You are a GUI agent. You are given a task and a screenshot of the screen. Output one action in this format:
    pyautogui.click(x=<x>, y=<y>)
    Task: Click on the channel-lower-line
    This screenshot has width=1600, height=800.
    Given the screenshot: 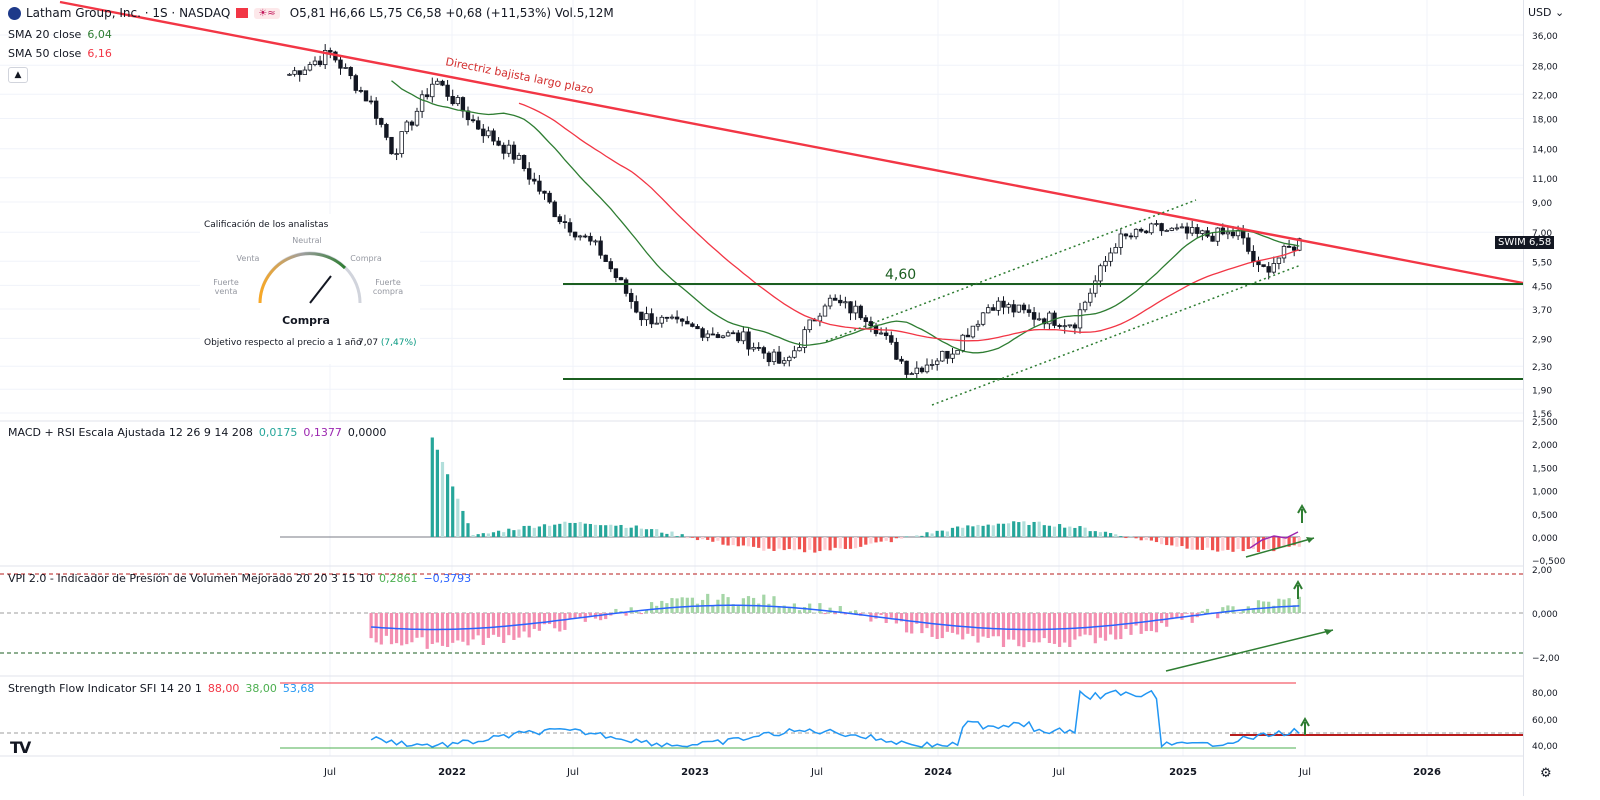 What is the action you would take?
    pyautogui.click(x=1116, y=335)
    